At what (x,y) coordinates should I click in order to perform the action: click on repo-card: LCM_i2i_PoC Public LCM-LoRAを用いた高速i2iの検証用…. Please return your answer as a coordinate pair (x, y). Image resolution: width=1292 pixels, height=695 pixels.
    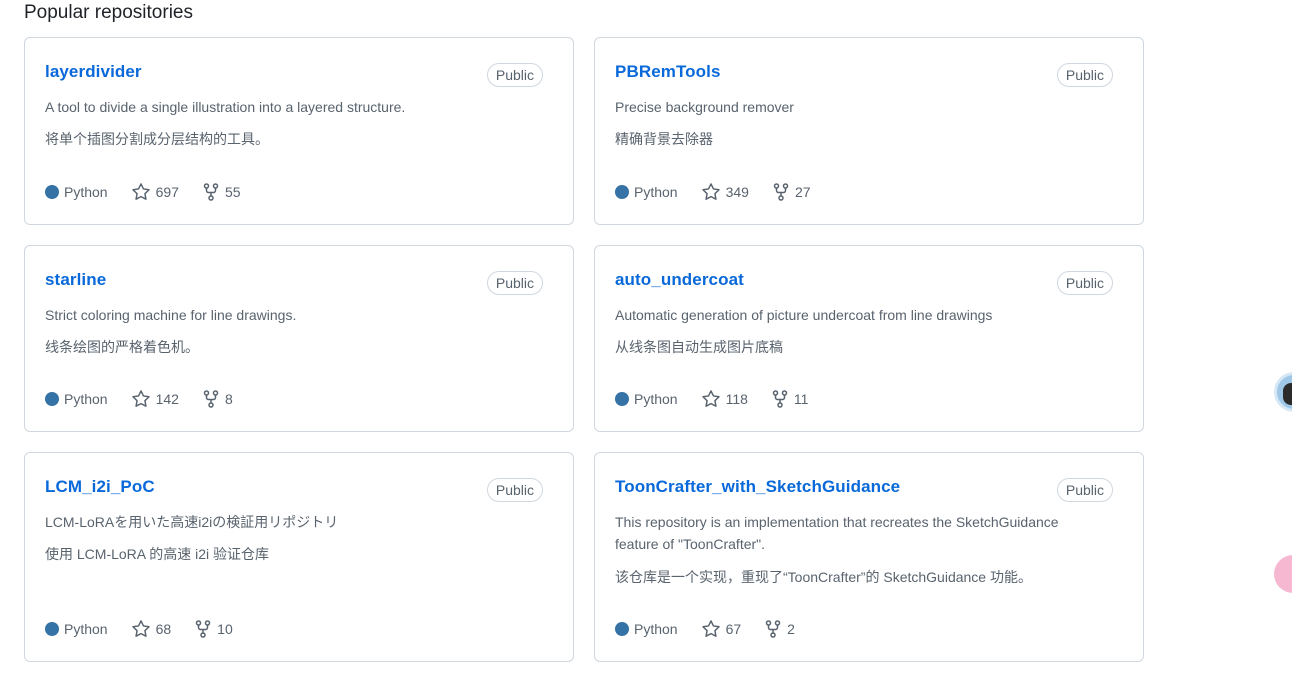
    Looking at the image, I should click on (299, 557).